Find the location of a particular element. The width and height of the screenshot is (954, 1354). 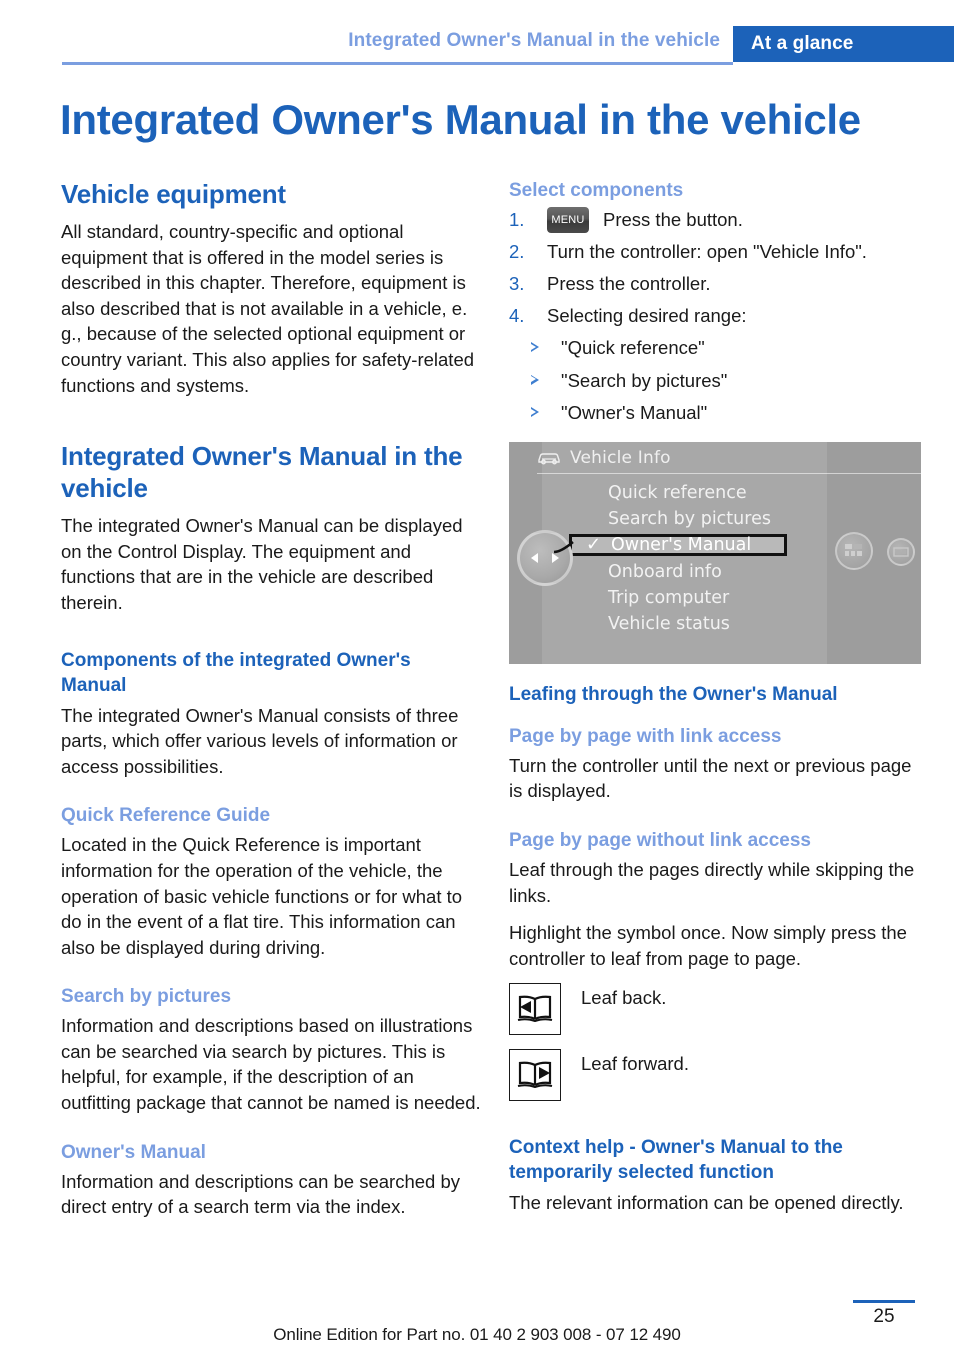

heading-search-by-pictures: Search by pictures is located at coordinates (146, 997).